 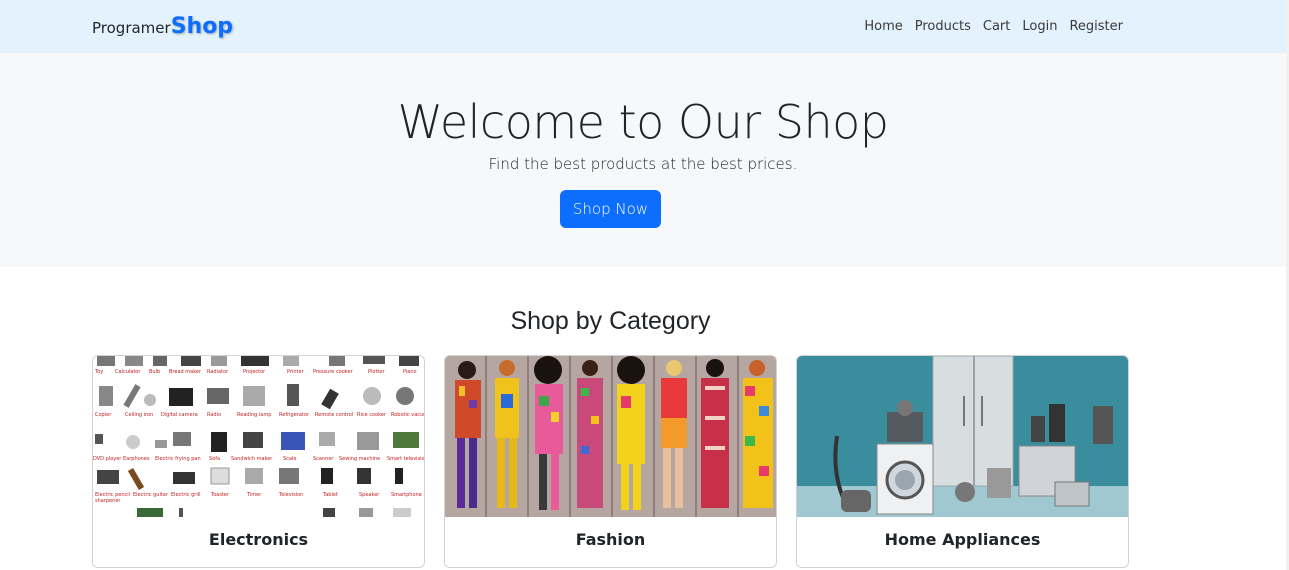 What do you see at coordinates (186, 495) in the screenshot?
I see `svg-text: Electric grill` at bounding box center [186, 495].